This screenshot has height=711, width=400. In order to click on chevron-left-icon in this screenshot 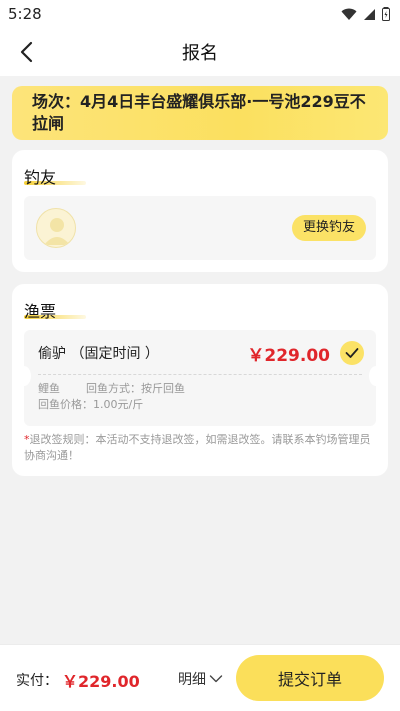, I will do `click(26, 52)`.